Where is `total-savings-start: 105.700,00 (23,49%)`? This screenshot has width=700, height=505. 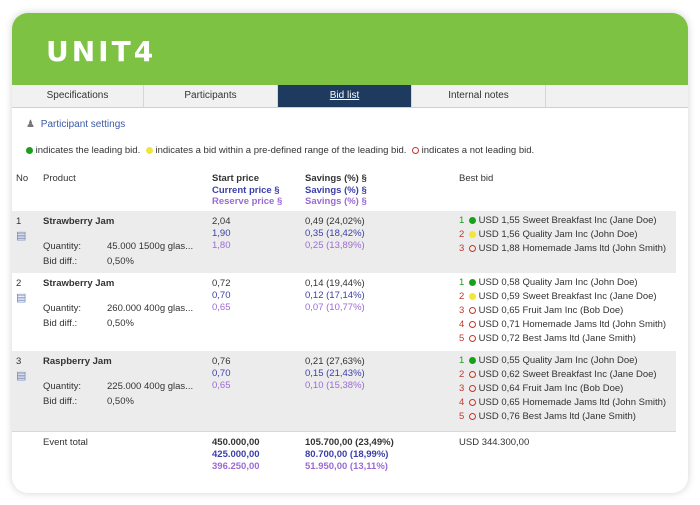 total-savings-start: 105.700,00 (23,49%) is located at coordinates (349, 442).